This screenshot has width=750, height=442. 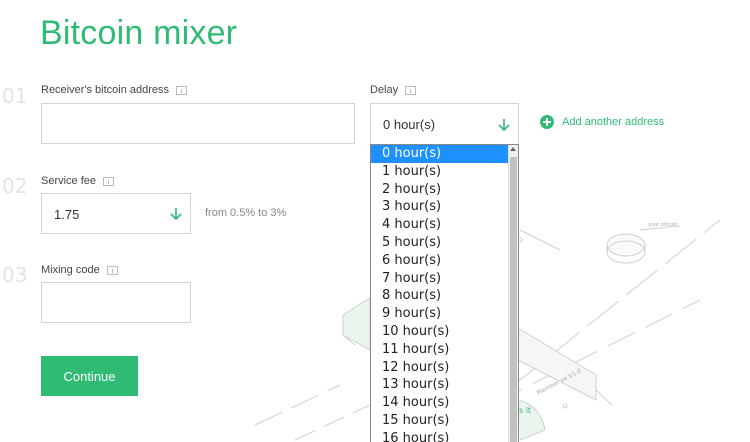 What do you see at coordinates (69, 181) in the screenshot?
I see `service-fee-label-text: Service fee` at bounding box center [69, 181].